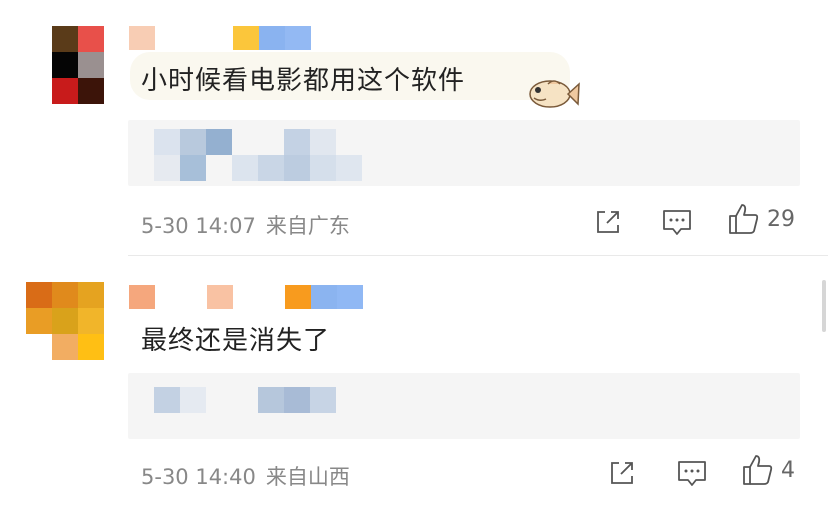  I want to click on divider, so click(478, 255).